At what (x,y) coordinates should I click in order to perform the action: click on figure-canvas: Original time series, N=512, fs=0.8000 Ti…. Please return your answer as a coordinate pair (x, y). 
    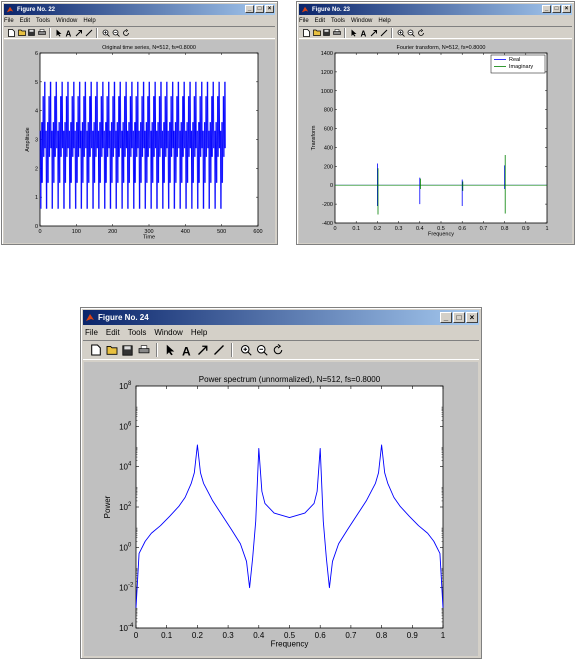
    Looking at the image, I should click on (139, 141).